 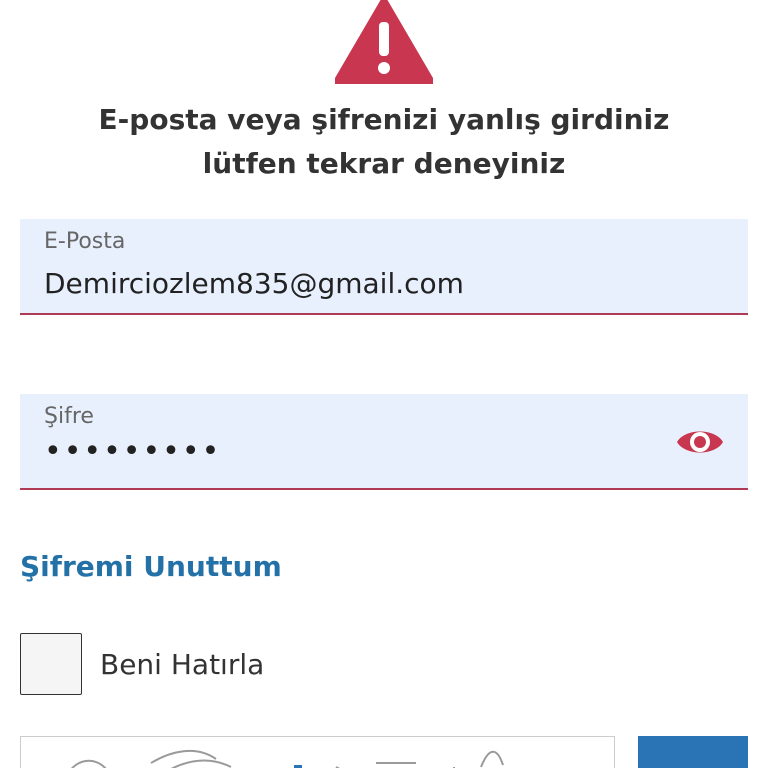 I want to click on password-label: Şifre, so click(x=69, y=416).